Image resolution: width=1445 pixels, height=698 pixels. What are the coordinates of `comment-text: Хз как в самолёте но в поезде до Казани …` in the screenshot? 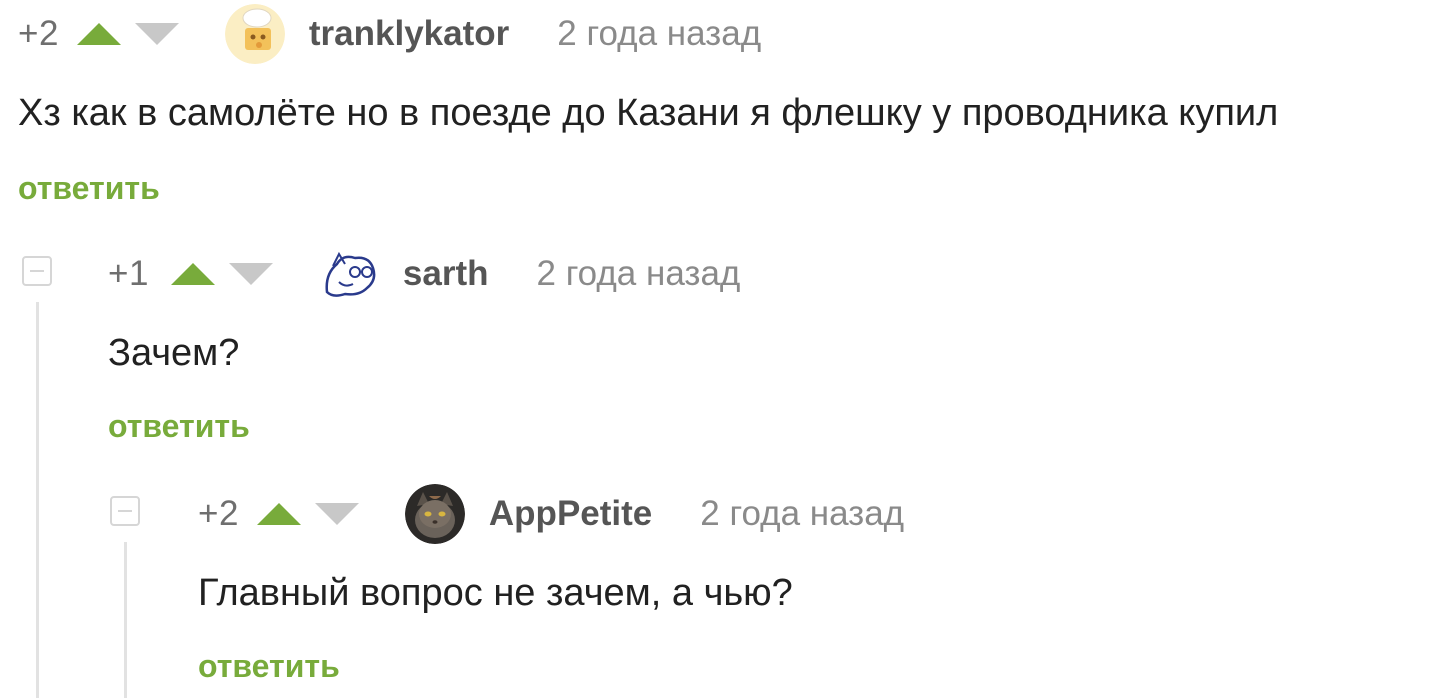 It's located at (648, 113).